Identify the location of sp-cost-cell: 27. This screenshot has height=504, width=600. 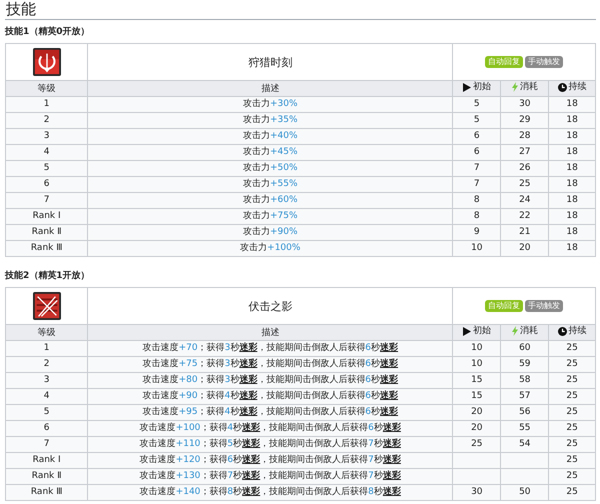
(525, 152).